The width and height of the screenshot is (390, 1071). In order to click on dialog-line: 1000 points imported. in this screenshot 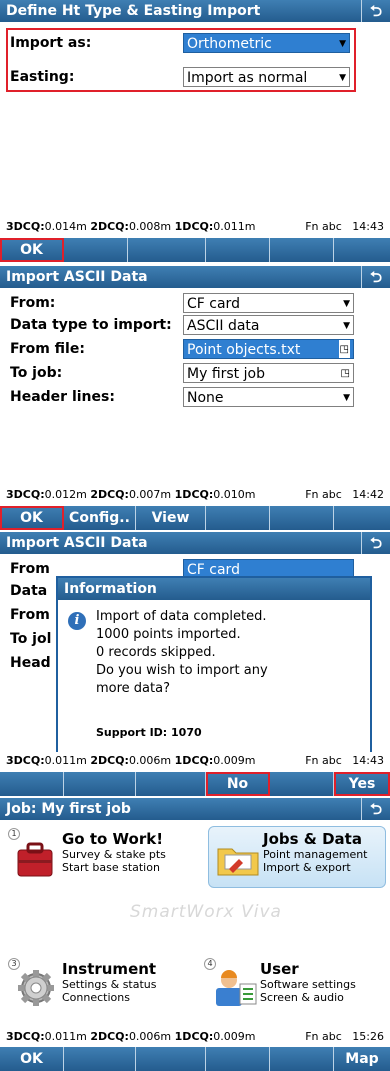, I will do `click(168, 634)`.